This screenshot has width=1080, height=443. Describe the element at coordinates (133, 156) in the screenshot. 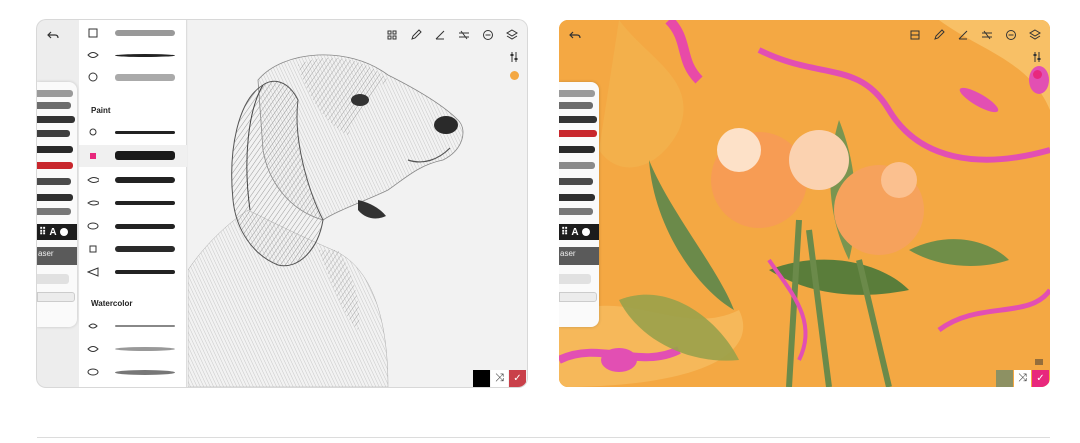

I see `brush-row-selected` at that location.